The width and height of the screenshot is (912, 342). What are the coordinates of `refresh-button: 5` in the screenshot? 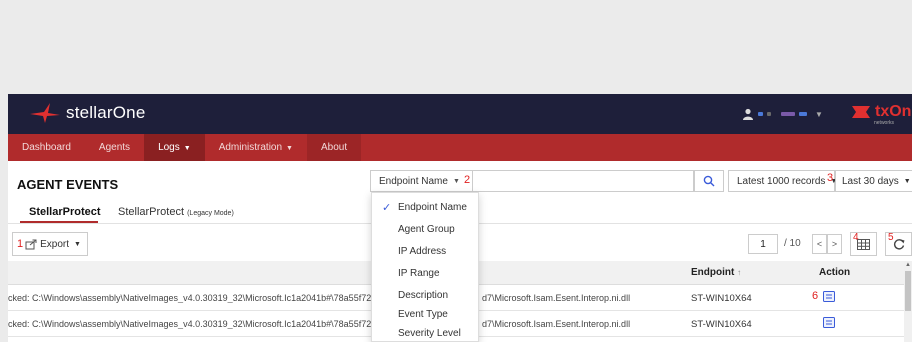 It's located at (898, 244).